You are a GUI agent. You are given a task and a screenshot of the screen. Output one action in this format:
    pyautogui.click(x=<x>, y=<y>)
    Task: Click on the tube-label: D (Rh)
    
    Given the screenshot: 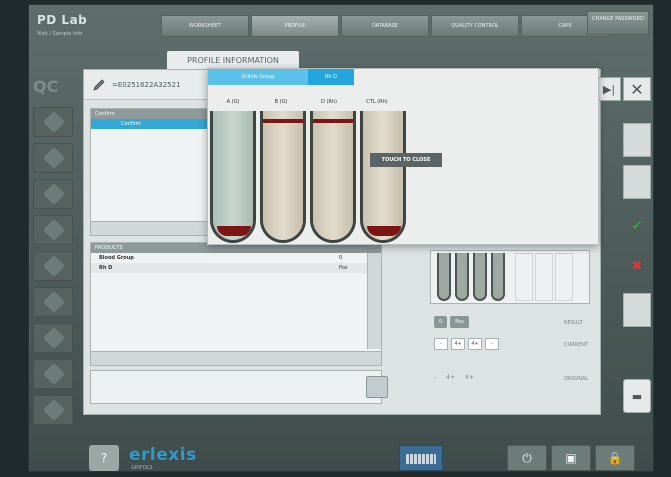 What is the action you would take?
    pyautogui.click(x=329, y=102)
    